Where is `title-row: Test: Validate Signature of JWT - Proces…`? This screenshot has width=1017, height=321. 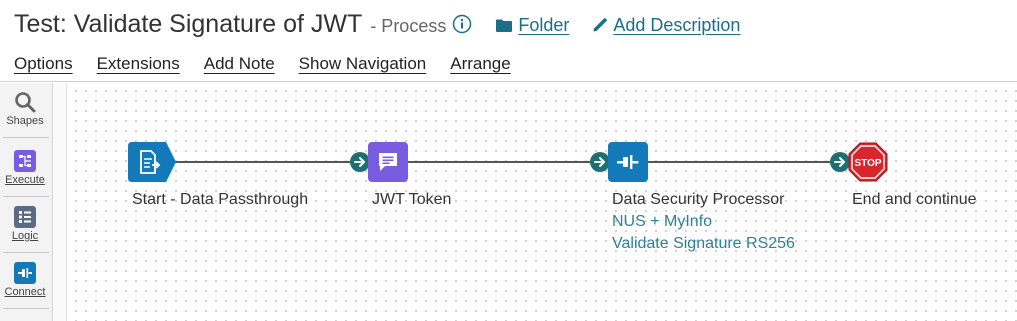
title-row: Test: Validate Signature of JWT - Proces… is located at coordinates (377, 28).